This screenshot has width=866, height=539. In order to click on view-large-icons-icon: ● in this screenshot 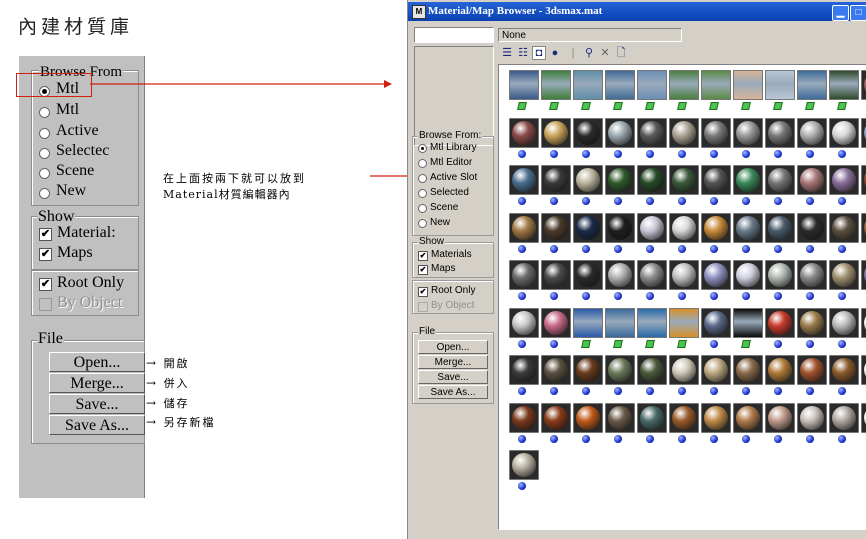, I will do `click(555, 53)`.